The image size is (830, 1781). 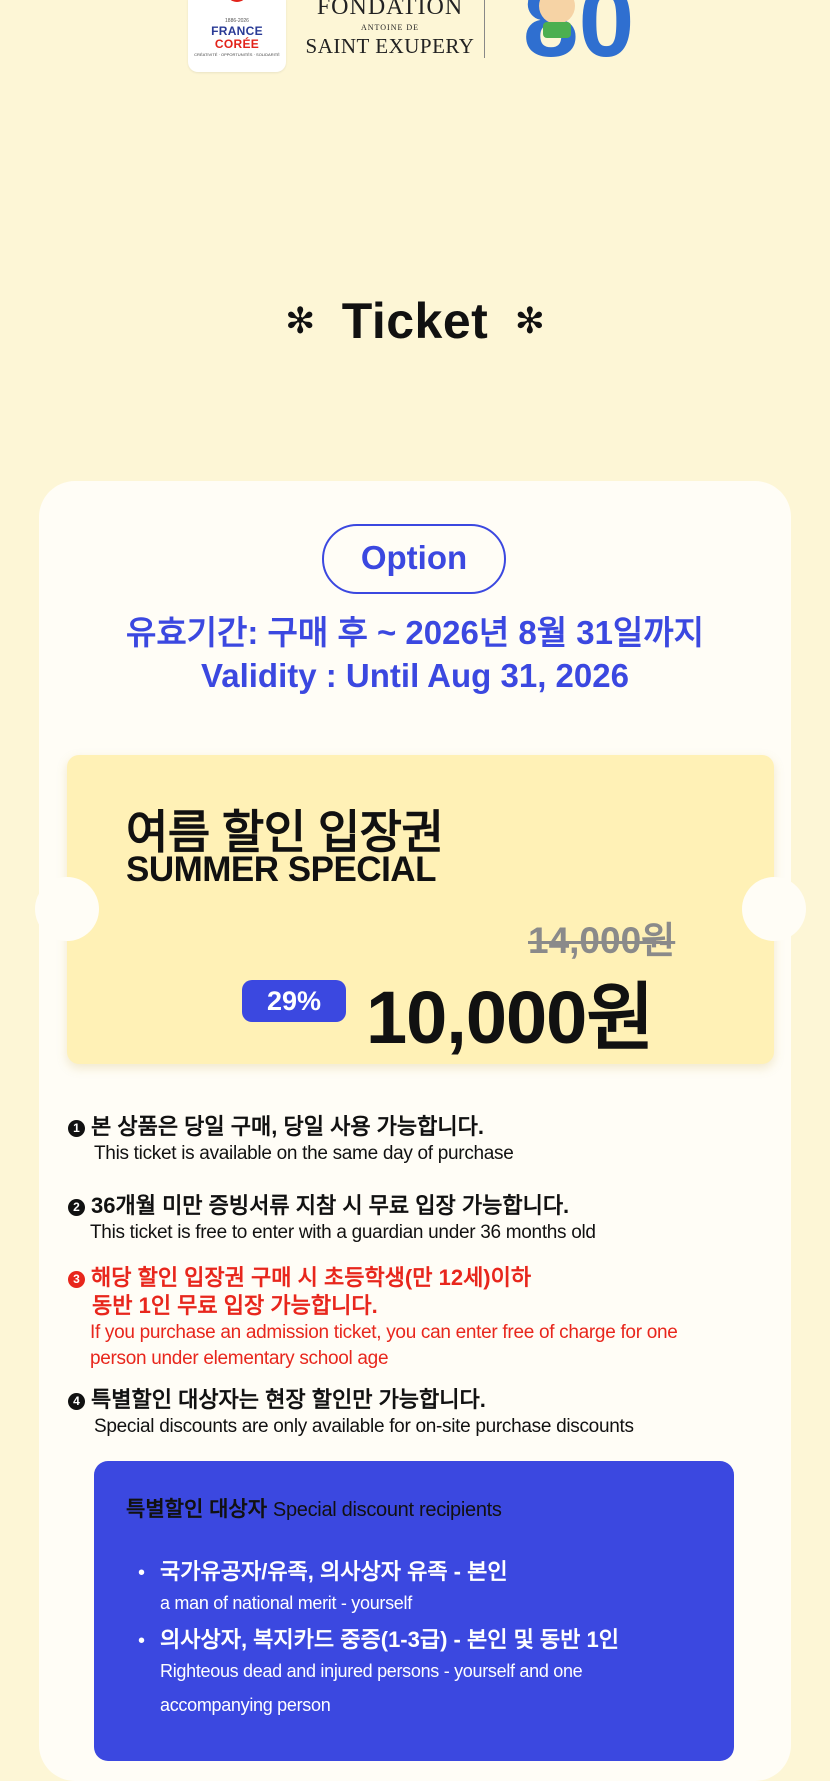 I want to click on special-discount-title: 특별할인 대상자 Special discount recipients, so click(x=314, y=1508).